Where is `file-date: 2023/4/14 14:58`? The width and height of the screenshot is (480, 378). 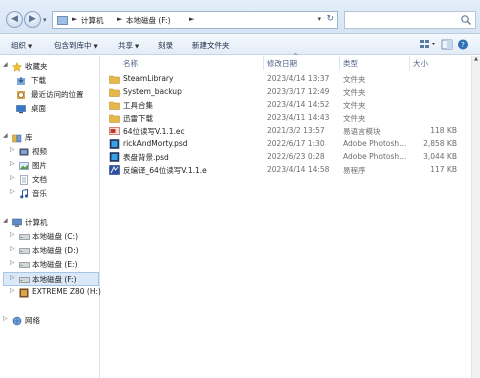
file-date: 2023/4/14 14:58 is located at coordinates (298, 169).